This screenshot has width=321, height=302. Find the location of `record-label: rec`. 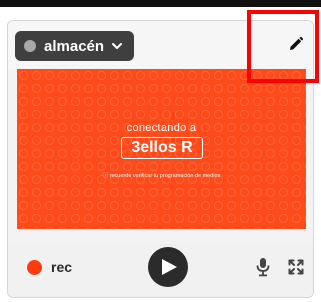

record-label: rec is located at coordinates (61, 267).